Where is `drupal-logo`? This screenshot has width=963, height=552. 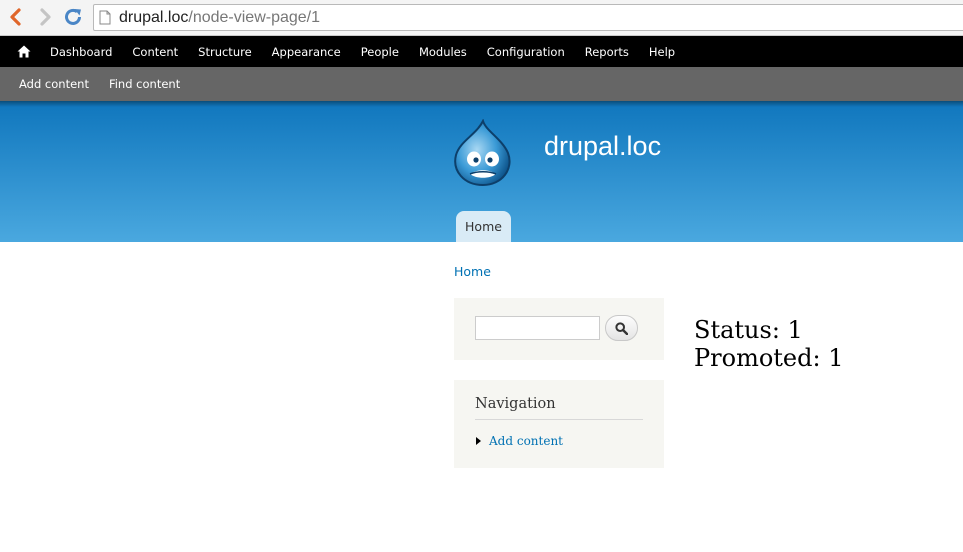
drupal-logo is located at coordinates (483, 154).